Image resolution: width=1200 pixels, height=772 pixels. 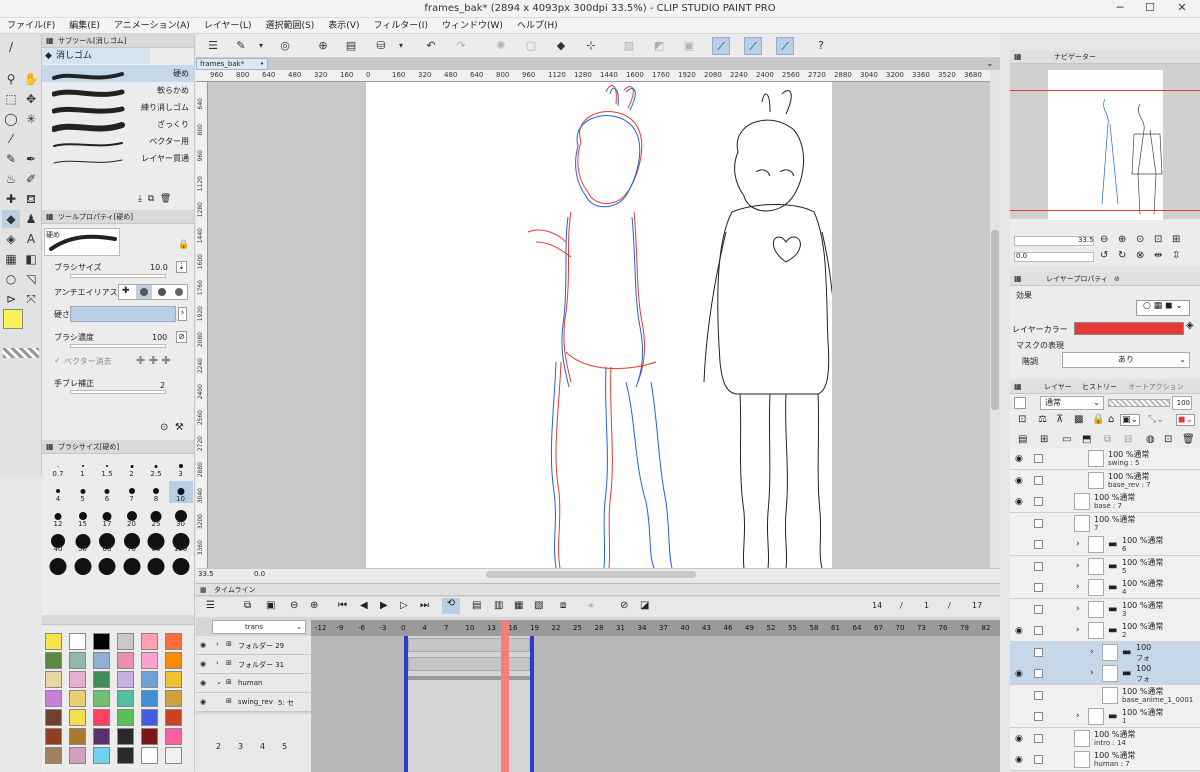 What do you see at coordinates (31, 119) in the screenshot?
I see `magic-wand-icon: ✳` at bounding box center [31, 119].